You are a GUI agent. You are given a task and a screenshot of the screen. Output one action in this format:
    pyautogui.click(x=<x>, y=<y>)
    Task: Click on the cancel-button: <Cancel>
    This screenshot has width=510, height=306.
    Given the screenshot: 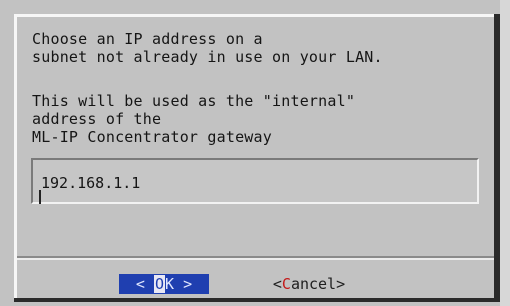 What is the action you would take?
    pyautogui.click(x=309, y=284)
    